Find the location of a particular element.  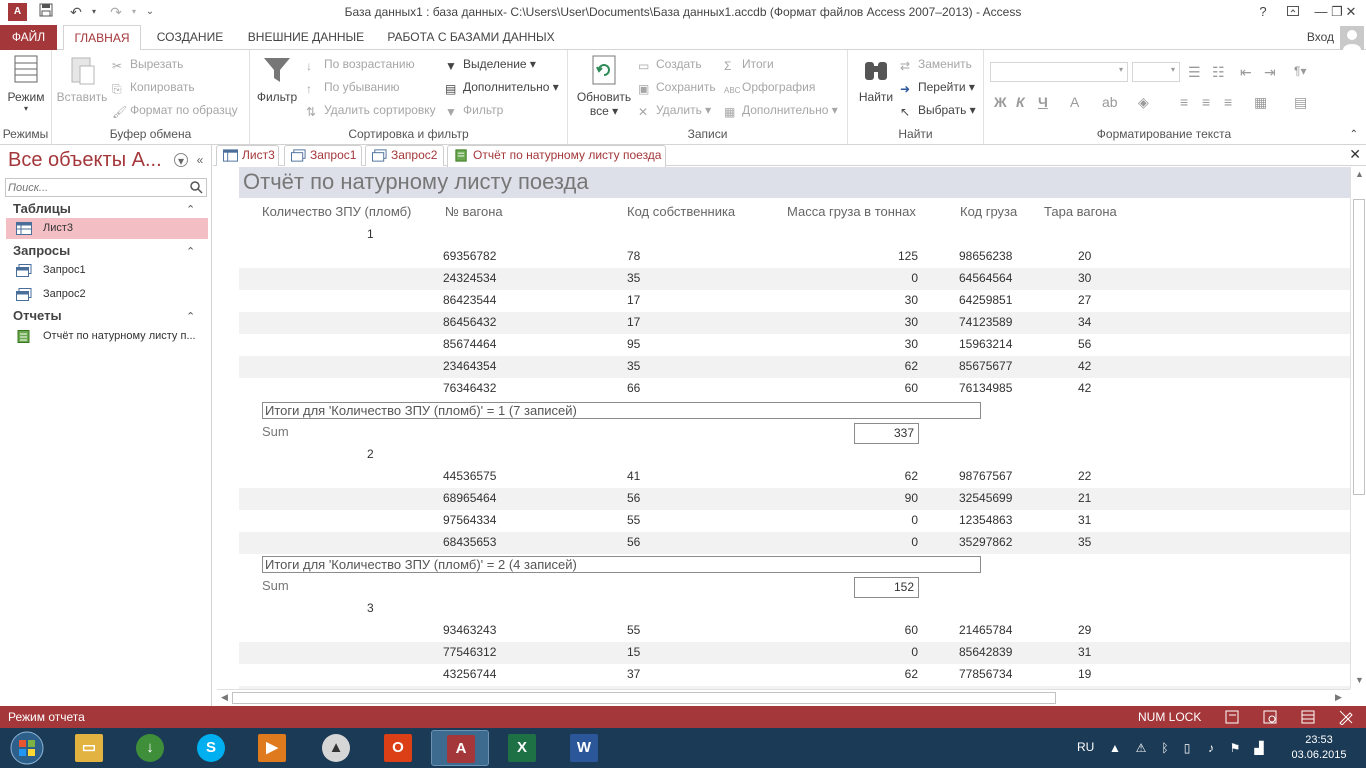

taskbar-clock: 23:53 03.06.2015 is located at coordinates (1319, 748).